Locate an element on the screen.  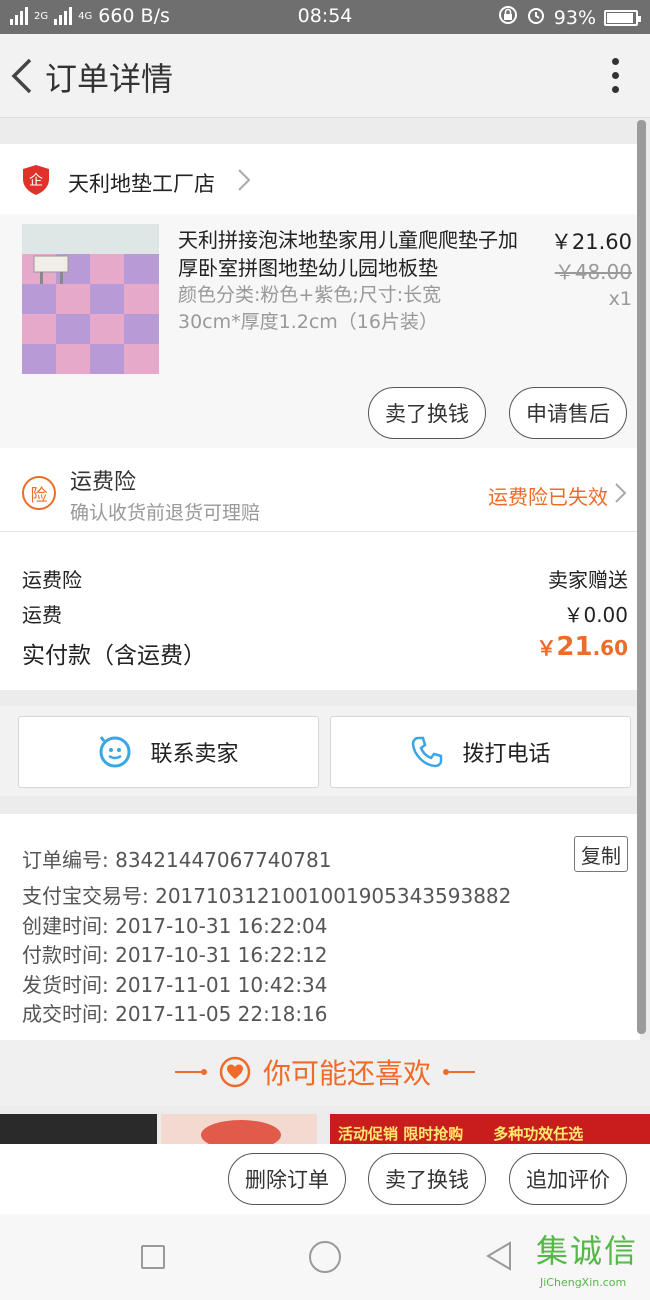
alipay-trade-number: 支付宝交易号: 2017103121001001905343593882 is located at coordinates (267, 896).